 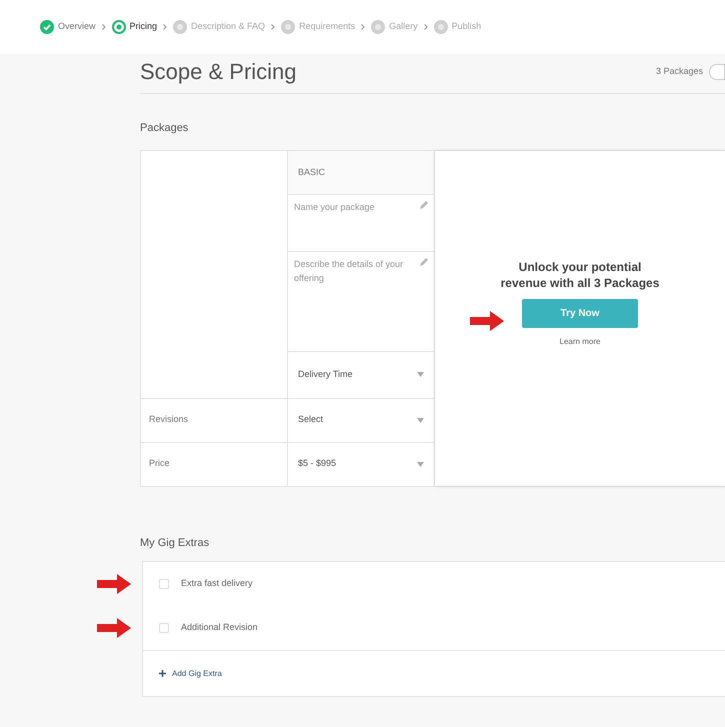 What do you see at coordinates (47, 27) in the screenshot?
I see `check-circle-icon` at bounding box center [47, 27].